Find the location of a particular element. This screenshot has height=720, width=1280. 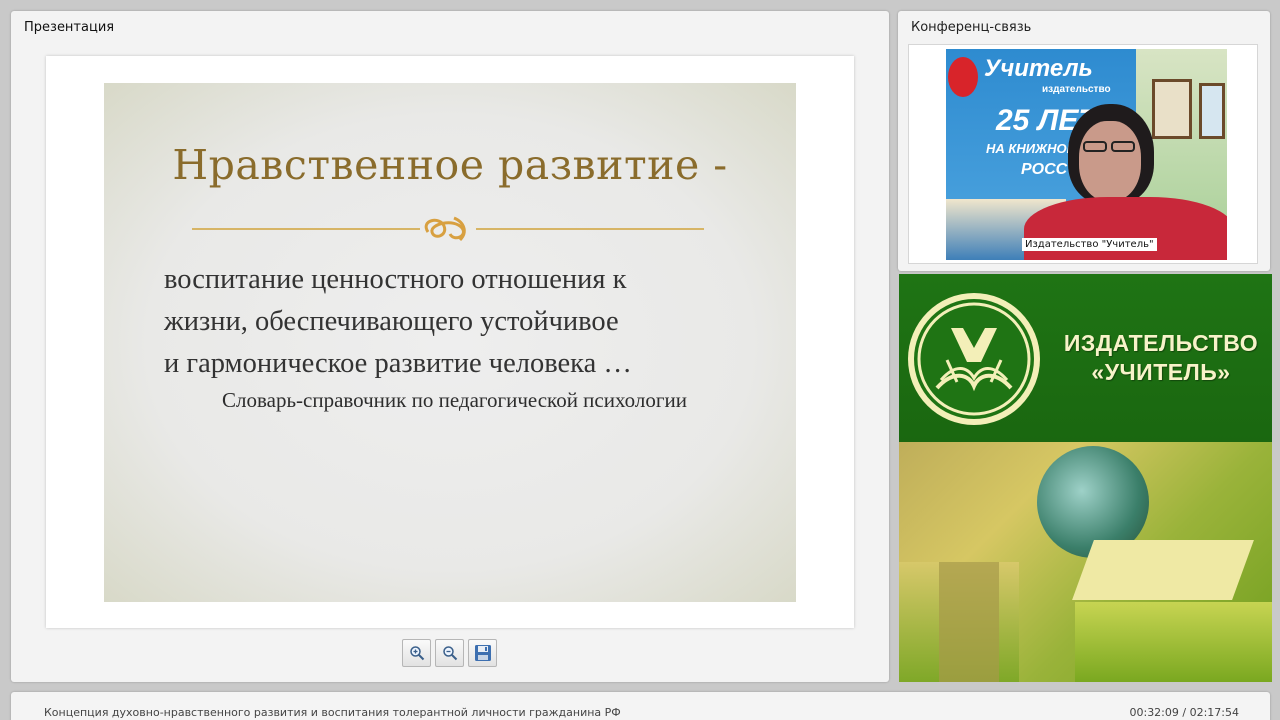

slide-body-line: жизни, обеспечивающего устойчивое is located at coordinates (391, 321).